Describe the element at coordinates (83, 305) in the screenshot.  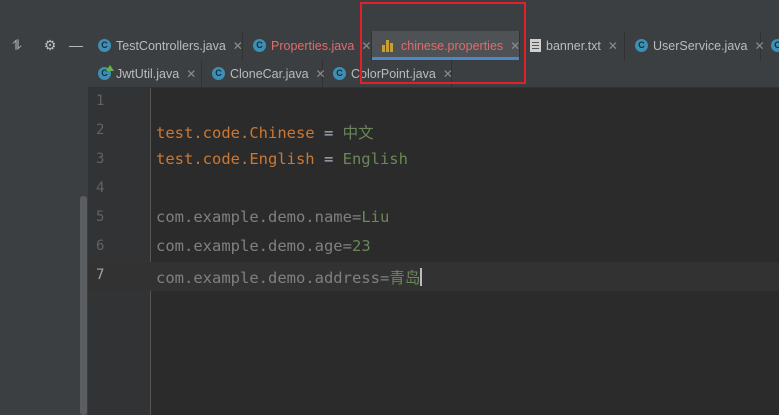
I see `scrollbar` at that location.